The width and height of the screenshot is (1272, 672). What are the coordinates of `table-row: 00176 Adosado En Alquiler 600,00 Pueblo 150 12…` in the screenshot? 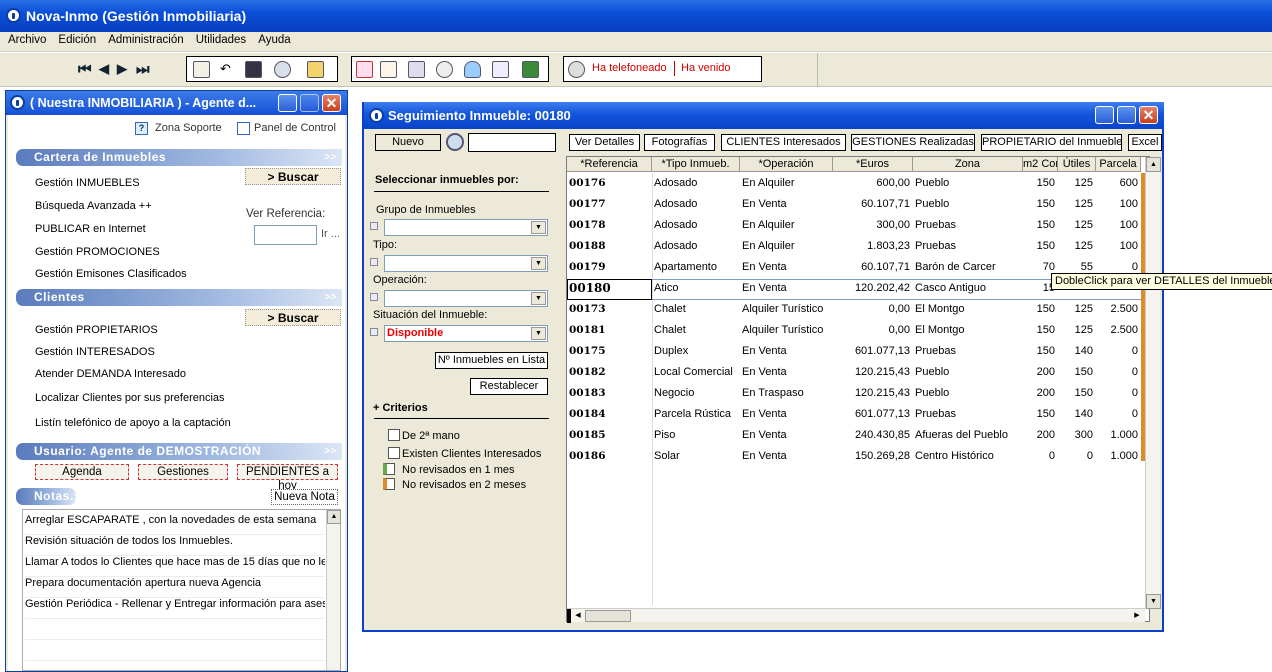 It's located at (854, 184).